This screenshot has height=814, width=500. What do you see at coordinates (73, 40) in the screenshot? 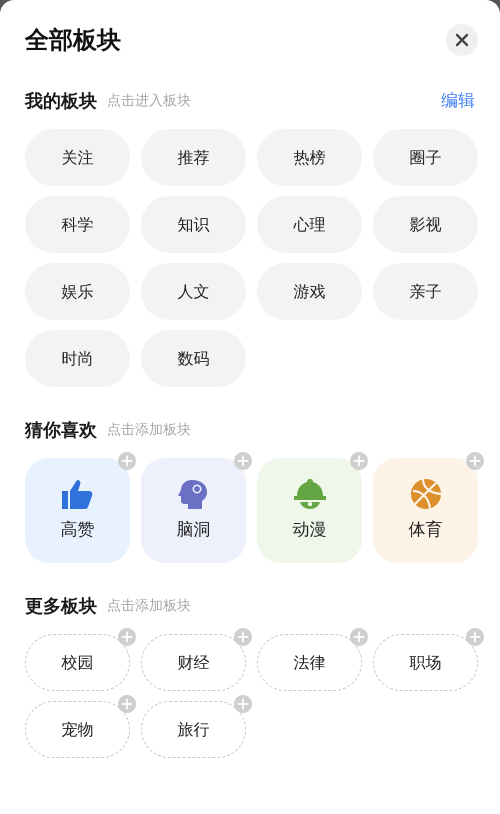
I see `panel-title: 全部板块` at bounding box center [73, 40].